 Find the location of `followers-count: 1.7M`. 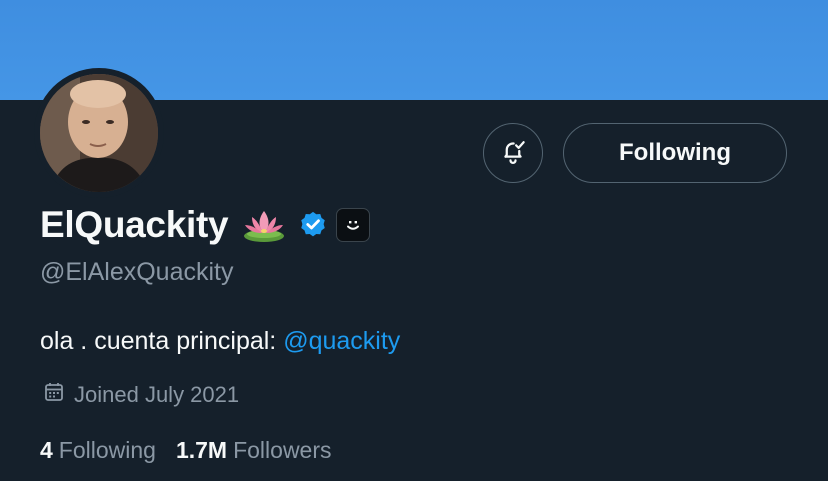

followers-count: 1.7M is located at coordinates (201, 450).